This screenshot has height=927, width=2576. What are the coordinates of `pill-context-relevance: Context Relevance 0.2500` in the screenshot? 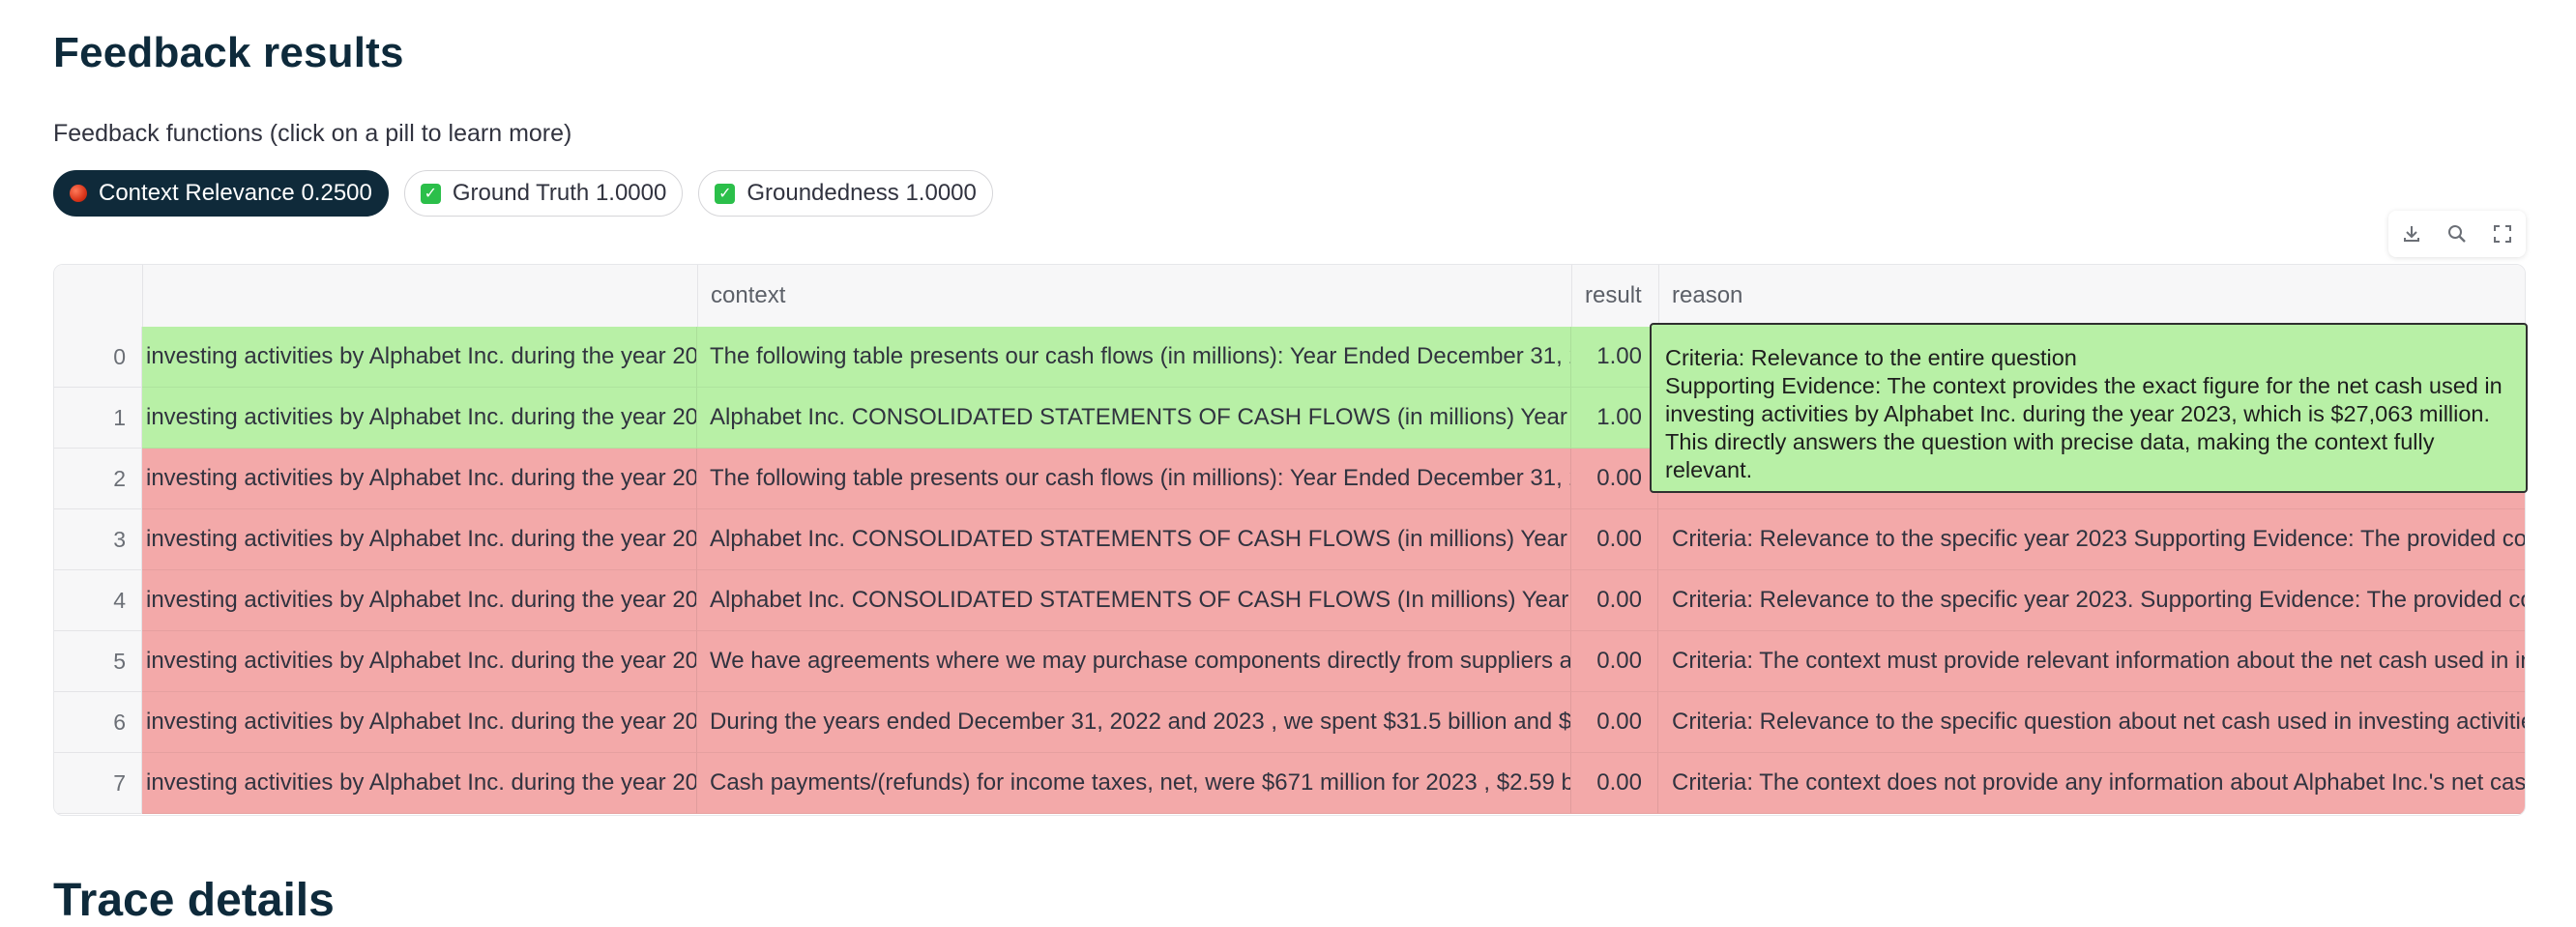 It's located at (221, 194).